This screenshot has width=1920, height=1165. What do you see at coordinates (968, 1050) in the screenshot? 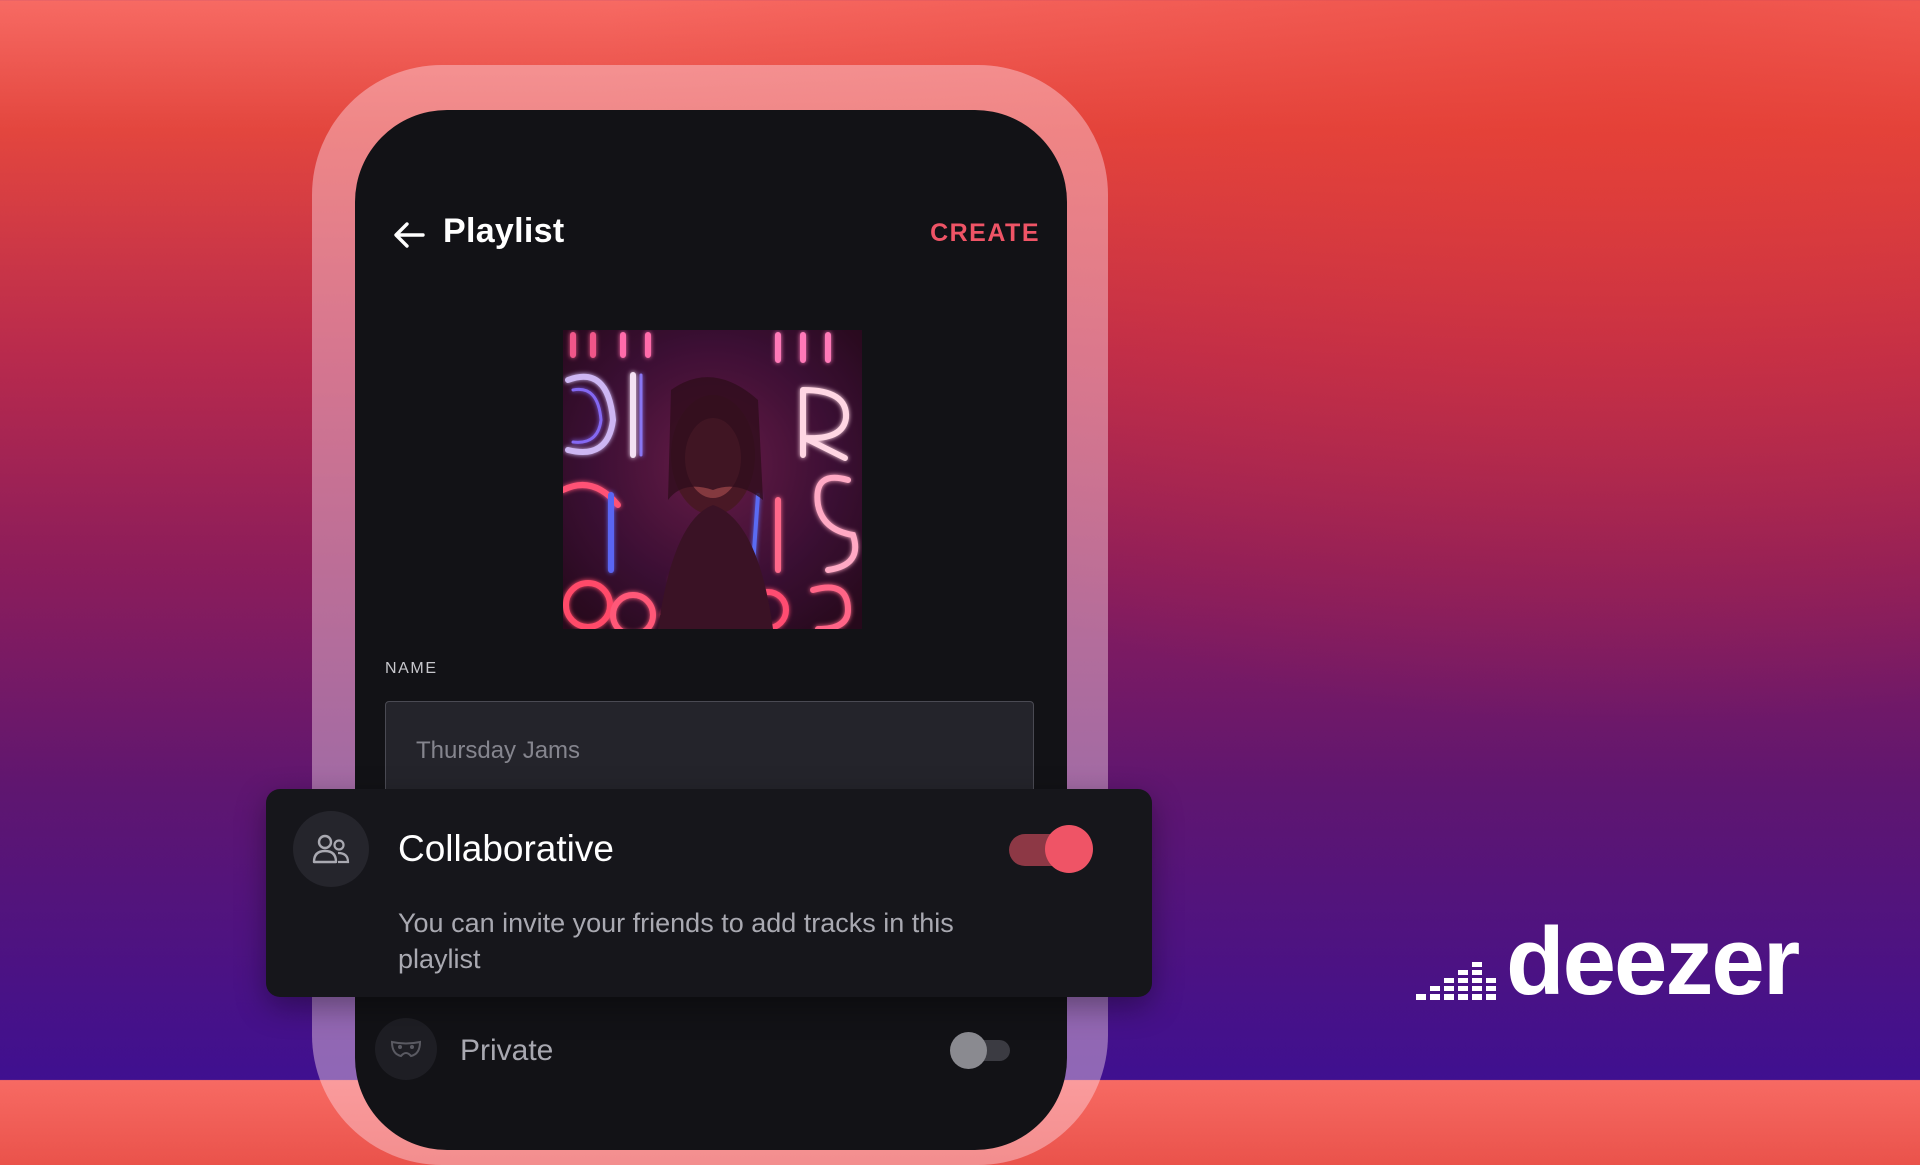
I see `private-toggle-knob` at bounding box center [968, 1050].